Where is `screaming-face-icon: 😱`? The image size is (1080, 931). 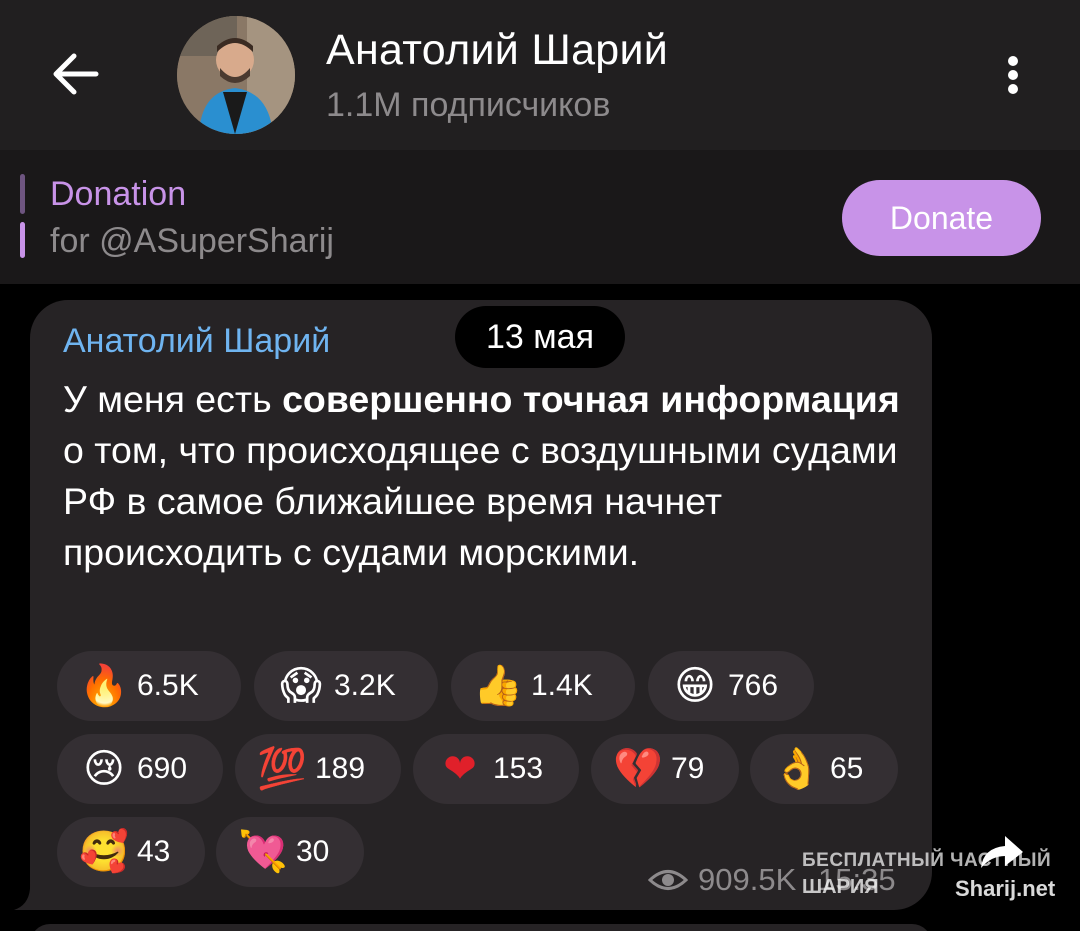 screaming-face-icon: 😱 is located at coordinates (301, 686).